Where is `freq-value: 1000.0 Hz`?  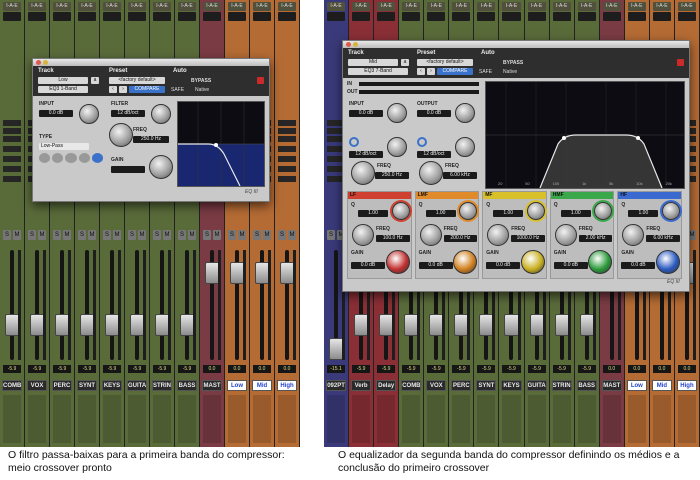
freq-value: 1000.0 Hz is located at coordinates (528, 238).